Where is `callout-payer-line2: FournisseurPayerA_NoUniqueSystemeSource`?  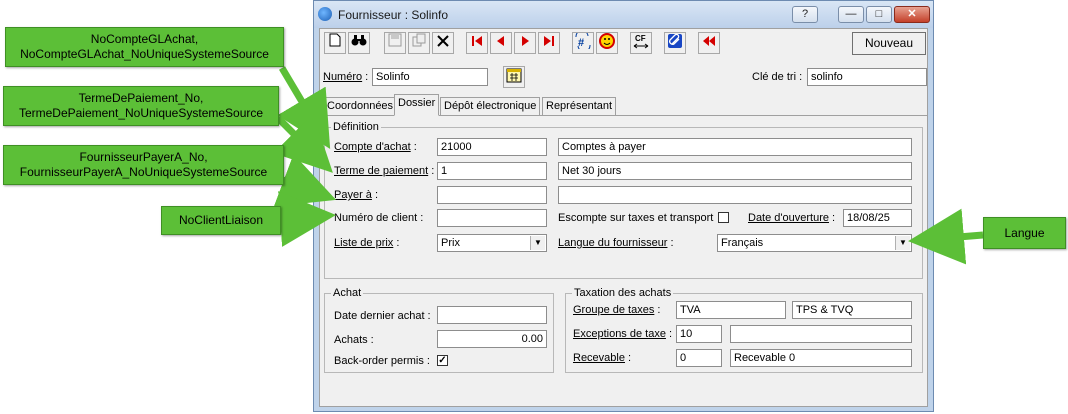
callout-payer-line2: FournisseurPayerA_NoUniqueSystemeSource is located at coordinates (143, 172).